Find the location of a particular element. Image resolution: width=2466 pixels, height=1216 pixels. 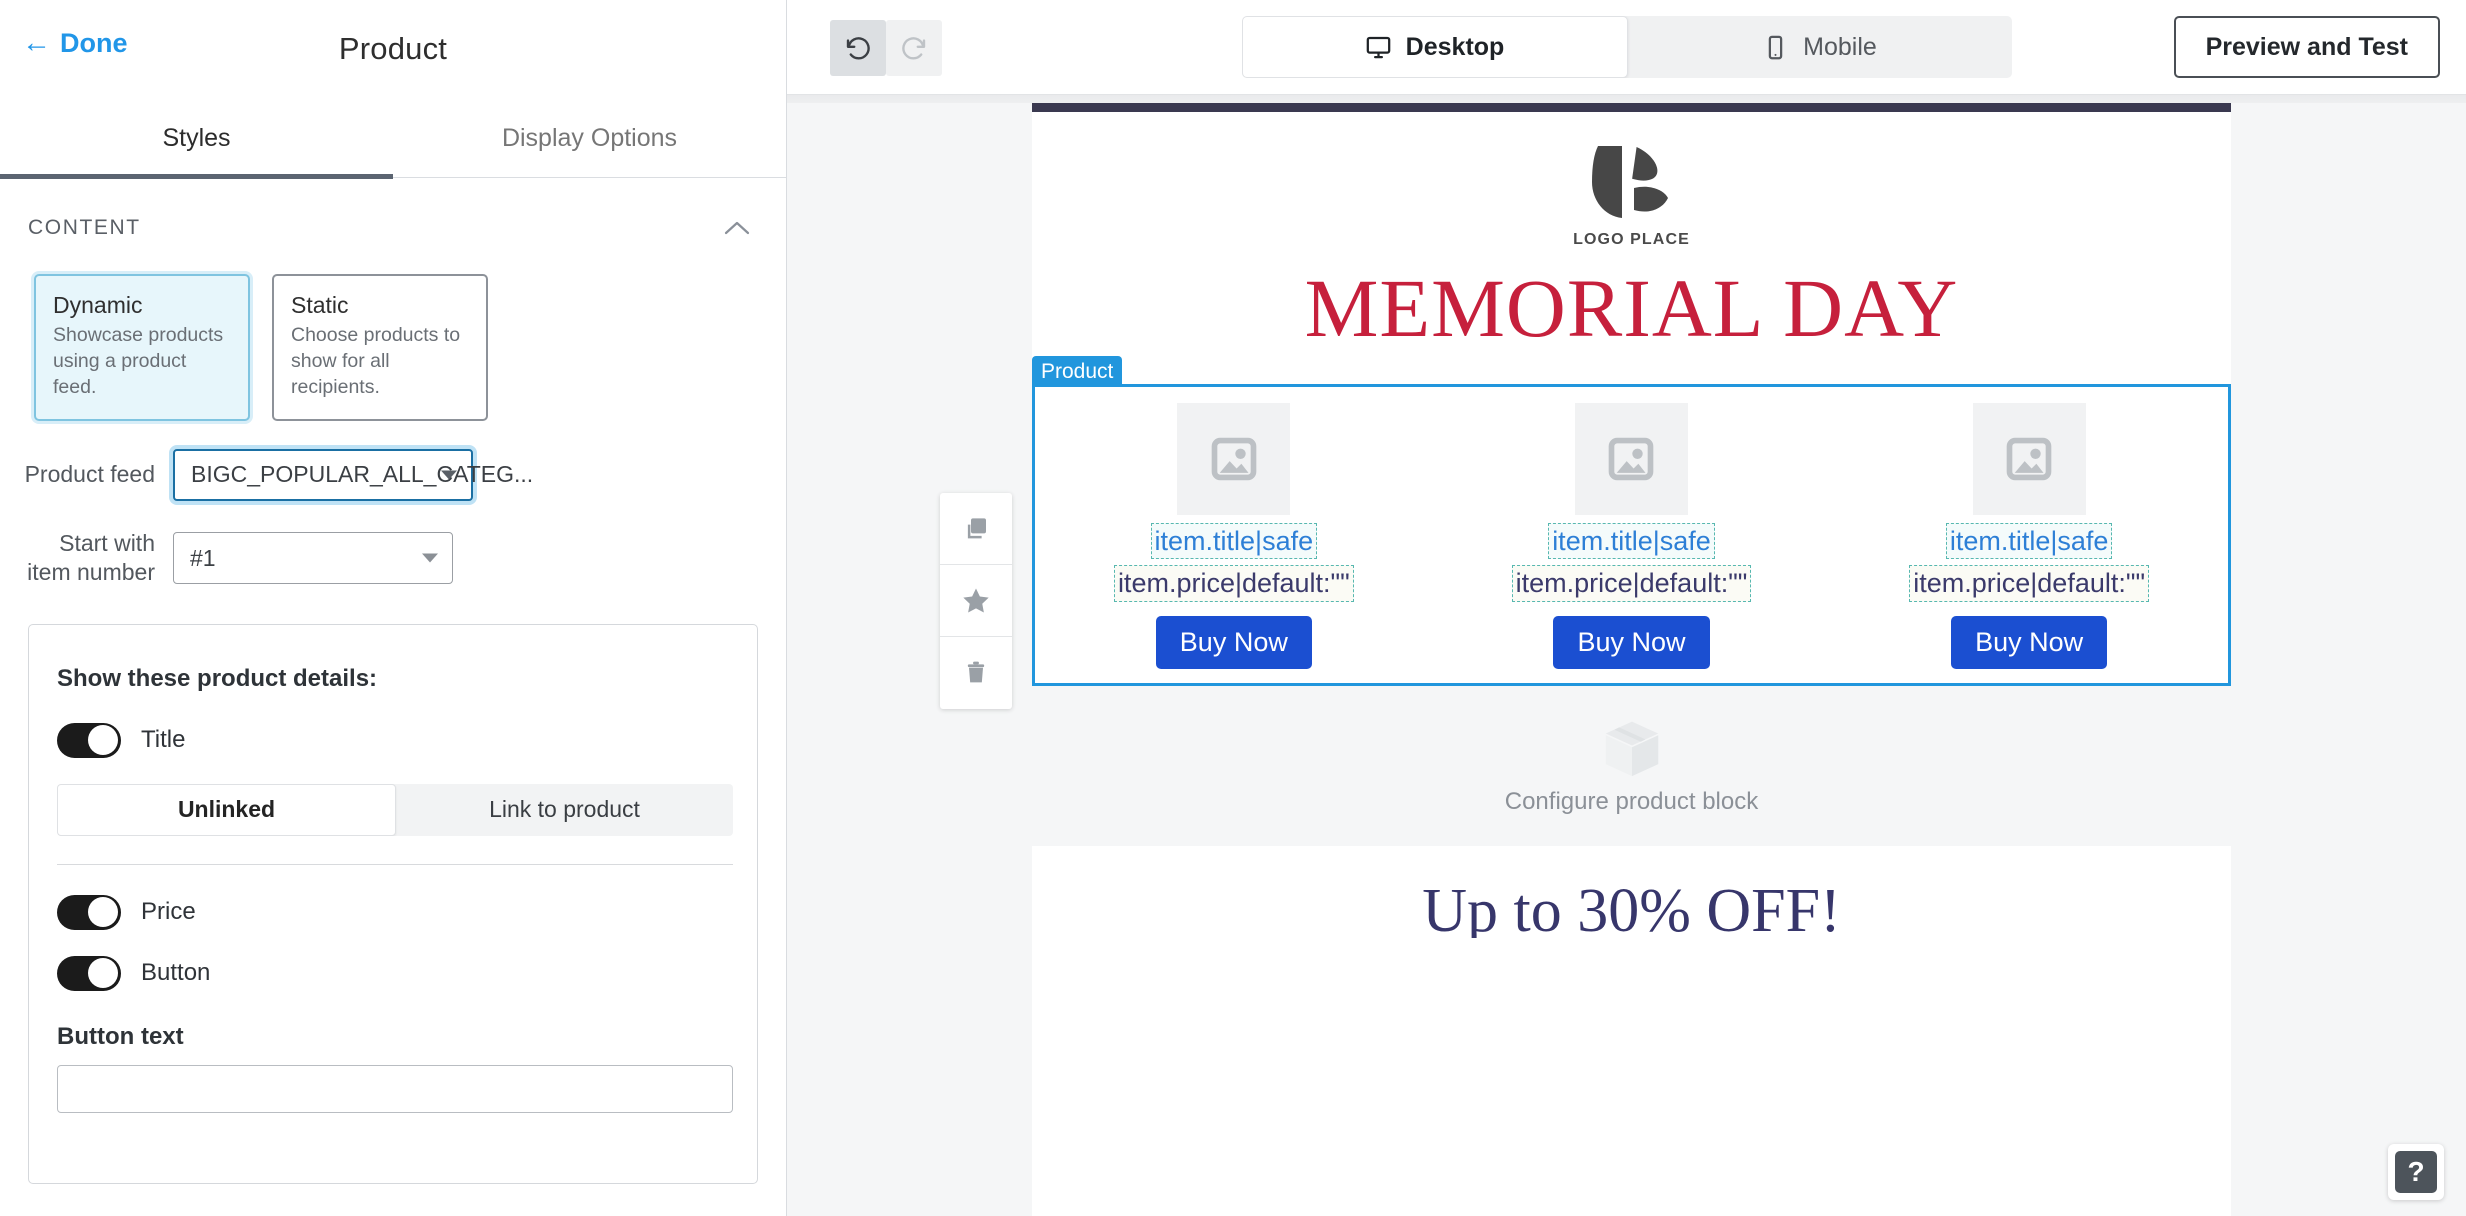

redo-button is located at coordinates (914, 48).